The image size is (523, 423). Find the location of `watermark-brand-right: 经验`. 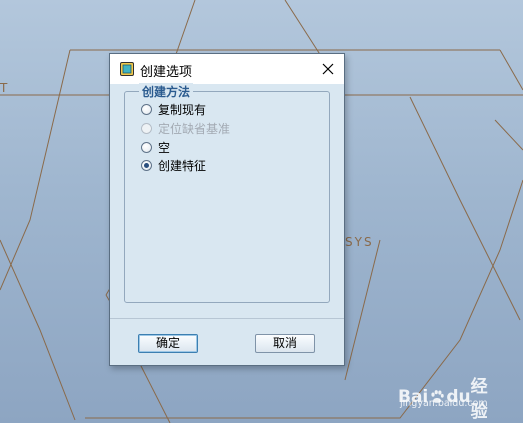

watermark-brand-right: 经验 is located at coordinates (479, 399).